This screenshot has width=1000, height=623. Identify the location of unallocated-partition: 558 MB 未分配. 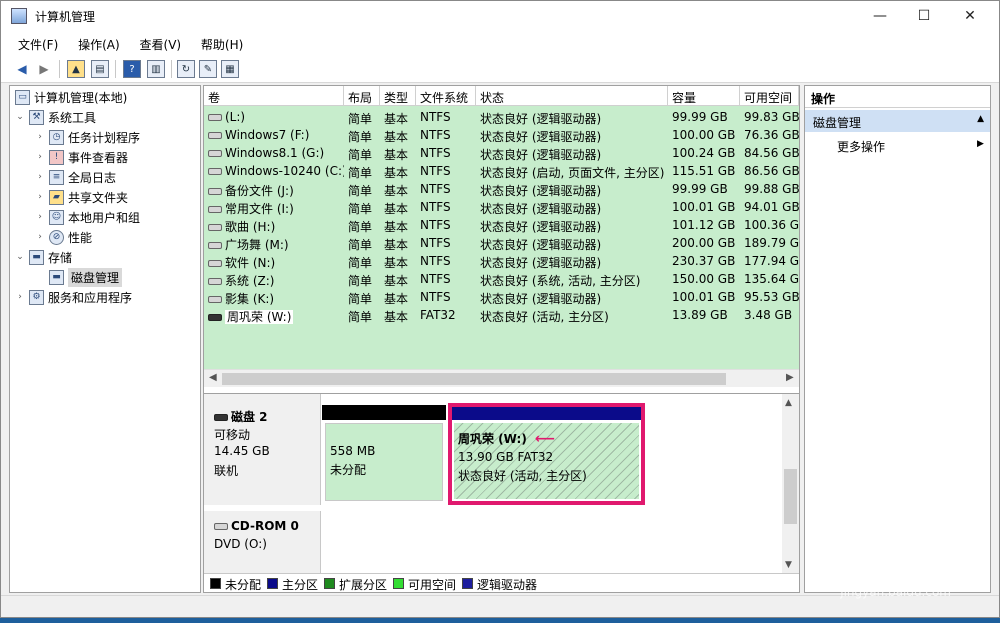
(384, 454).